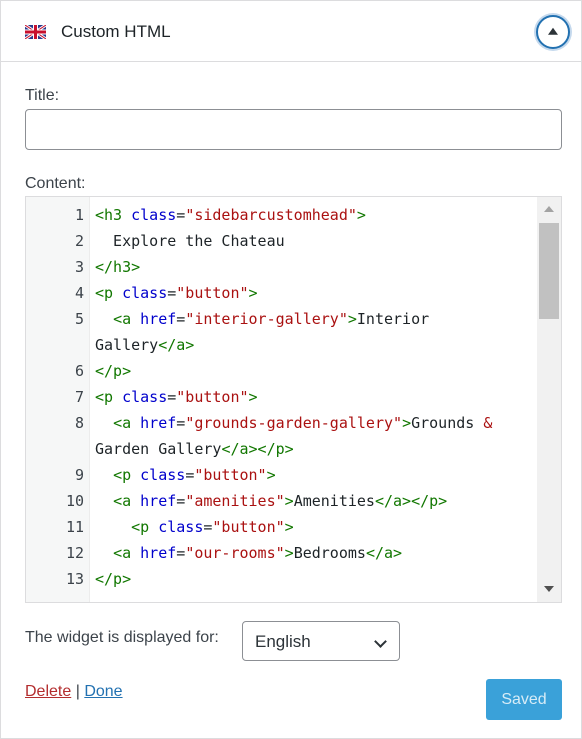  Describe the element at coordinates (113, 215) in the screenshot. I see `code-token: <h3` at that location.